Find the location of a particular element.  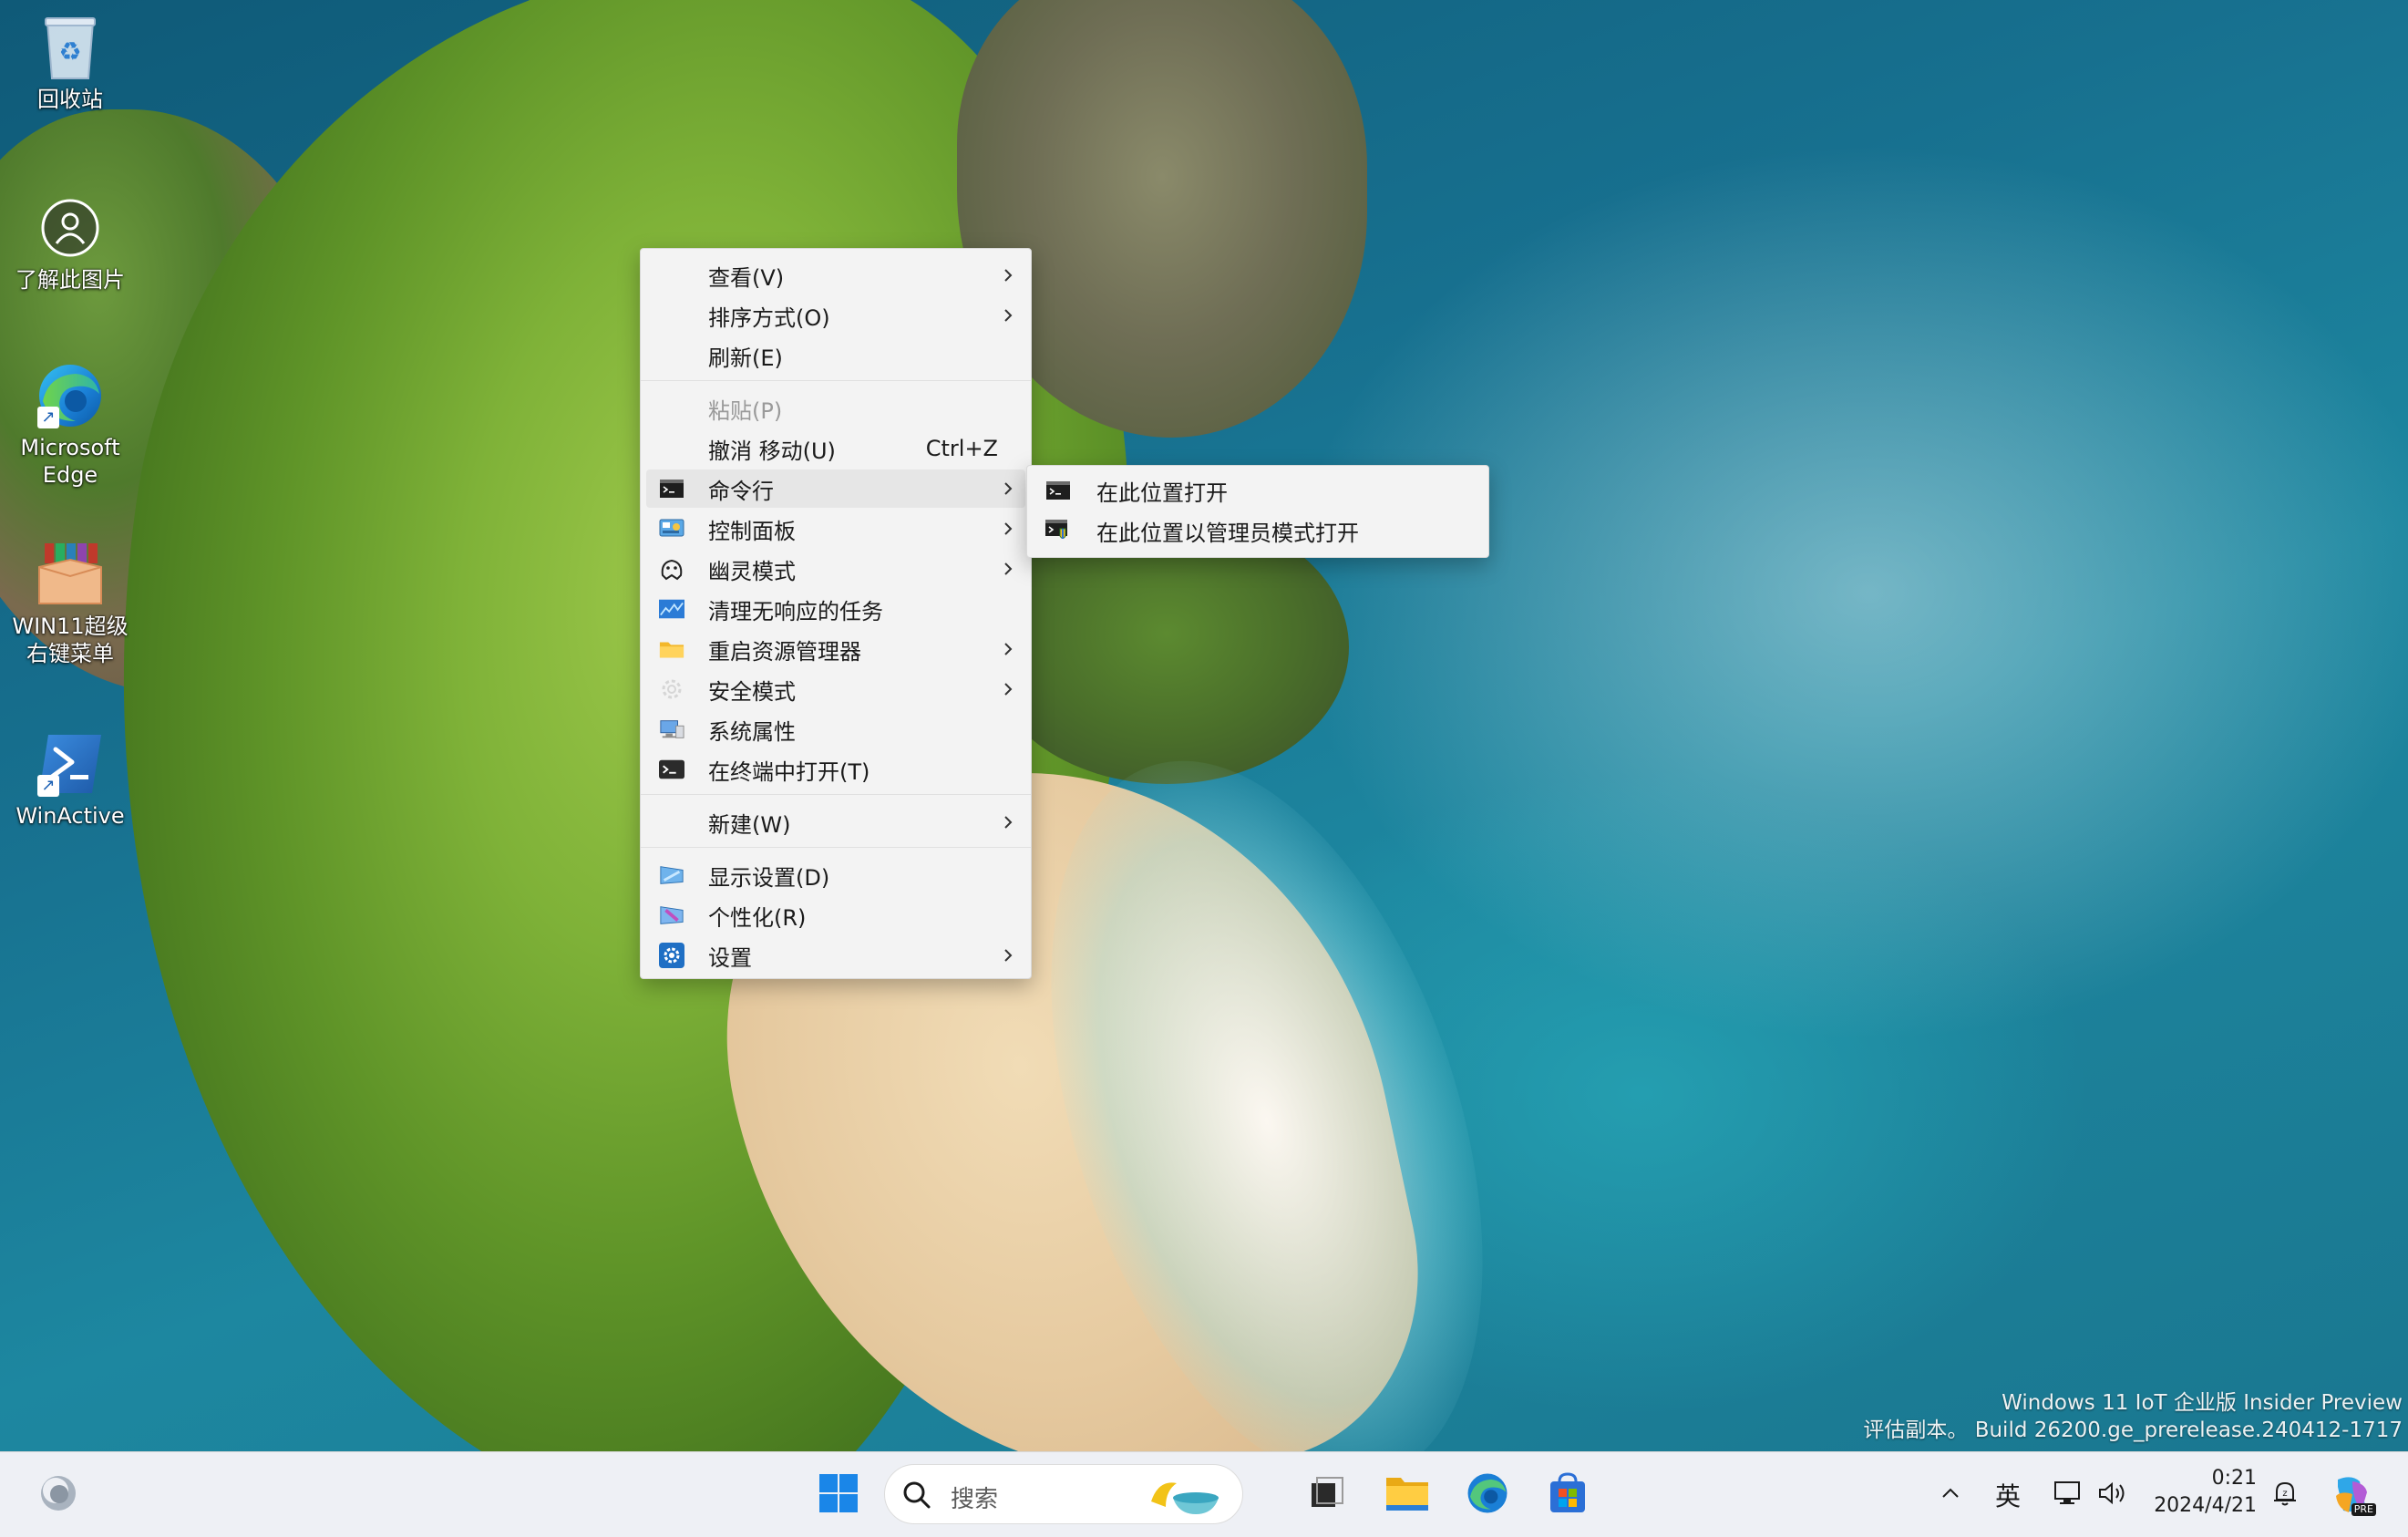

copilot-pre-badge: PRE is located at coordinates (2363, 1509).